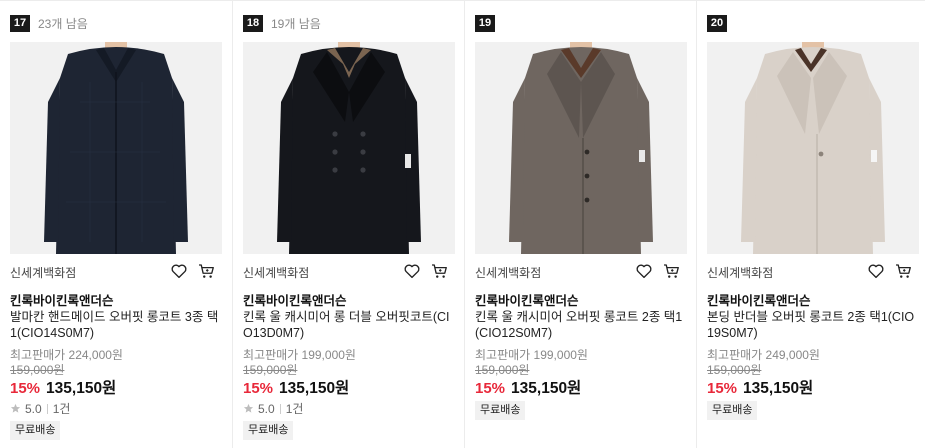  Describe the element at coordinates (20, 23) in the screenshot. I see `rank-badge: 17` at that location.